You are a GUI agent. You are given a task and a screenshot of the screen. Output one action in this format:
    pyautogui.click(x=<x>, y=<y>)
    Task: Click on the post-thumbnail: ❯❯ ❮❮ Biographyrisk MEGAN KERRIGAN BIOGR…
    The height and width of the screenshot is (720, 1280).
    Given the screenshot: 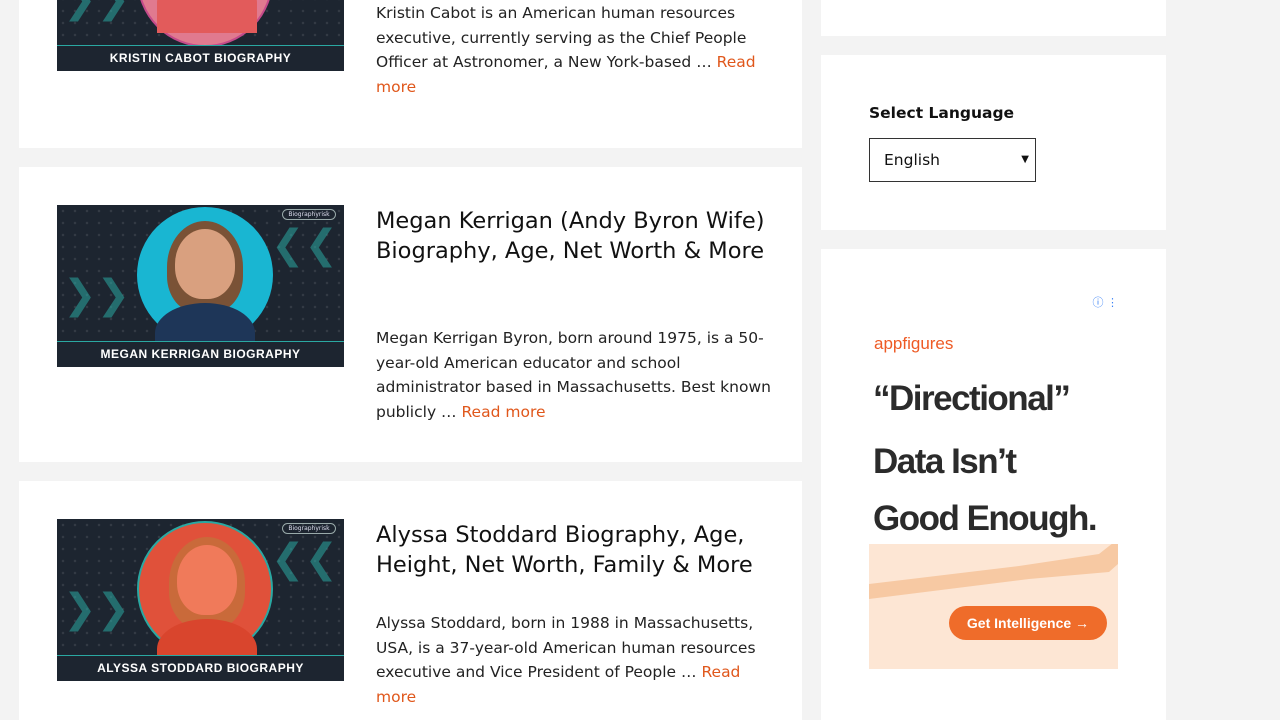 What is the action you would take?
    pyautogui.click(x=200, y=286)
    